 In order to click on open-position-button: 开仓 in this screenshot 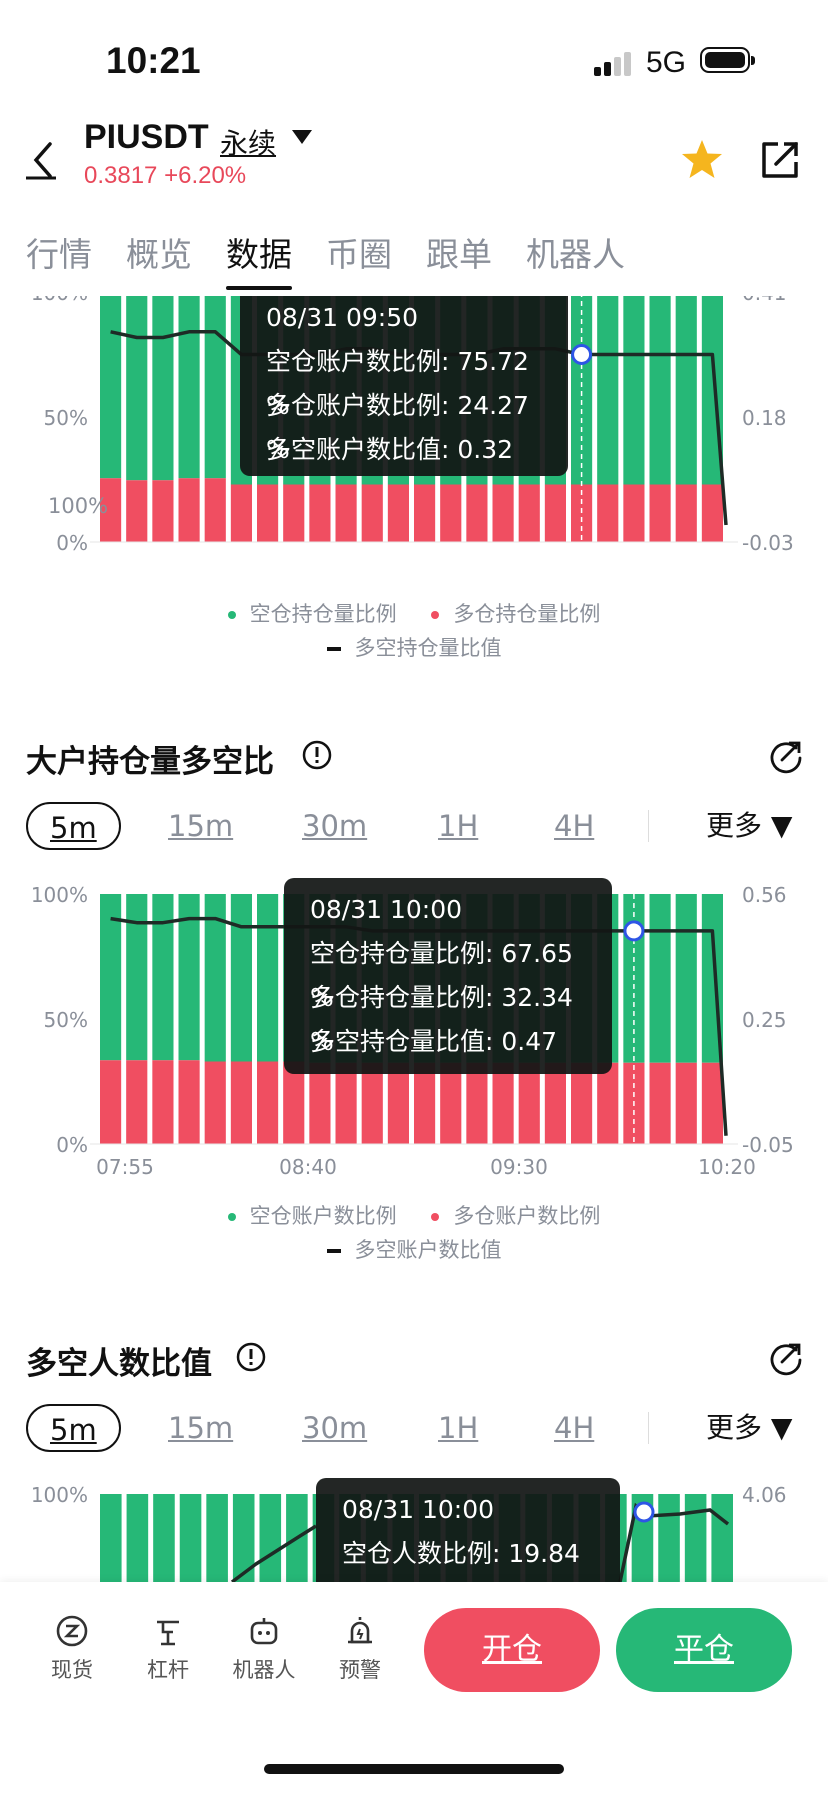, I will do `click(512, 1650)`.